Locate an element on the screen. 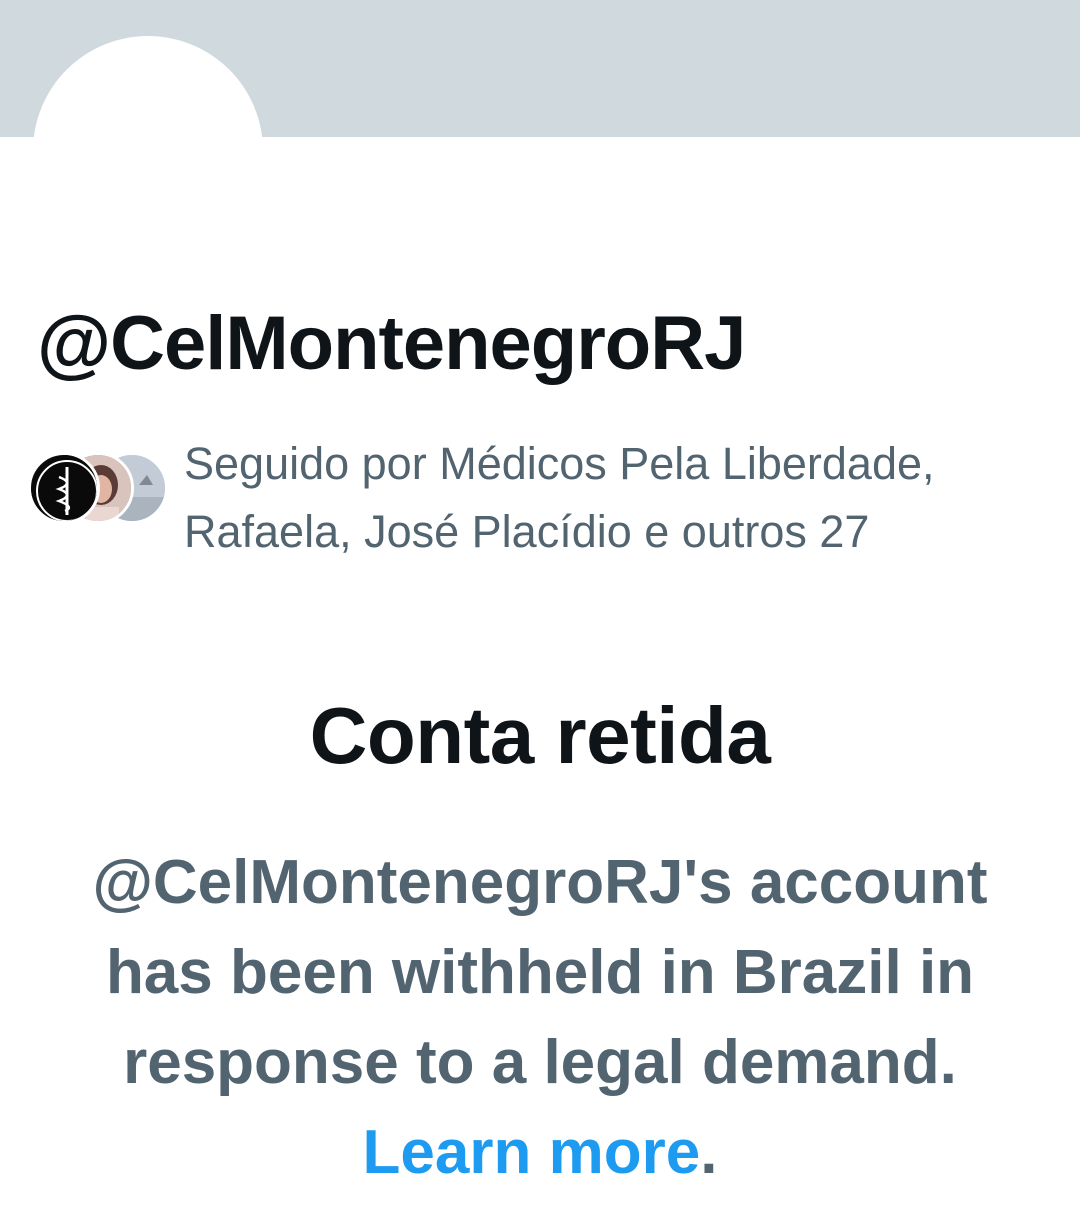 Image resolution: width=1080 pixels, height=1213 pixels. withheld-message-period: . is located at coordinates (709, 1152).